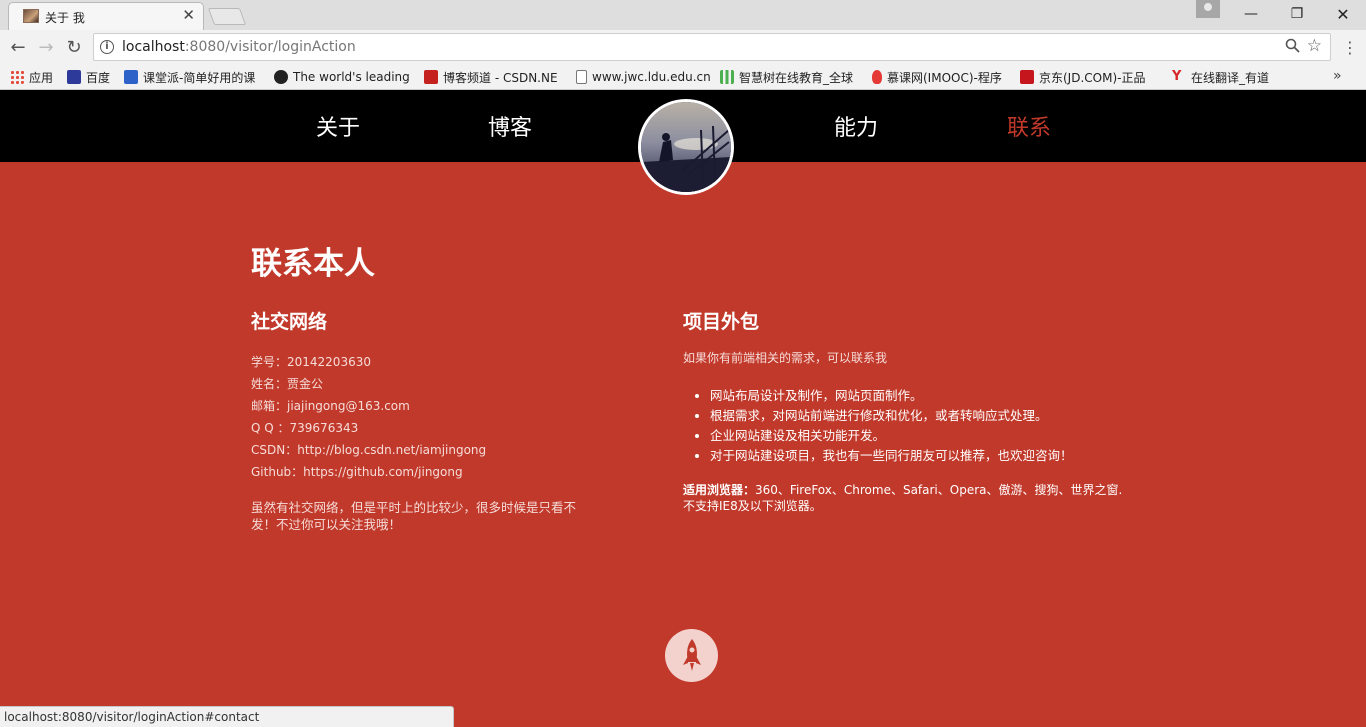  What do you see at coordinates (1089, 77) in the screenshot?
I see `bookmark-jd: 京东(JD.COM)-正品` at bounding box center [1089, 77].